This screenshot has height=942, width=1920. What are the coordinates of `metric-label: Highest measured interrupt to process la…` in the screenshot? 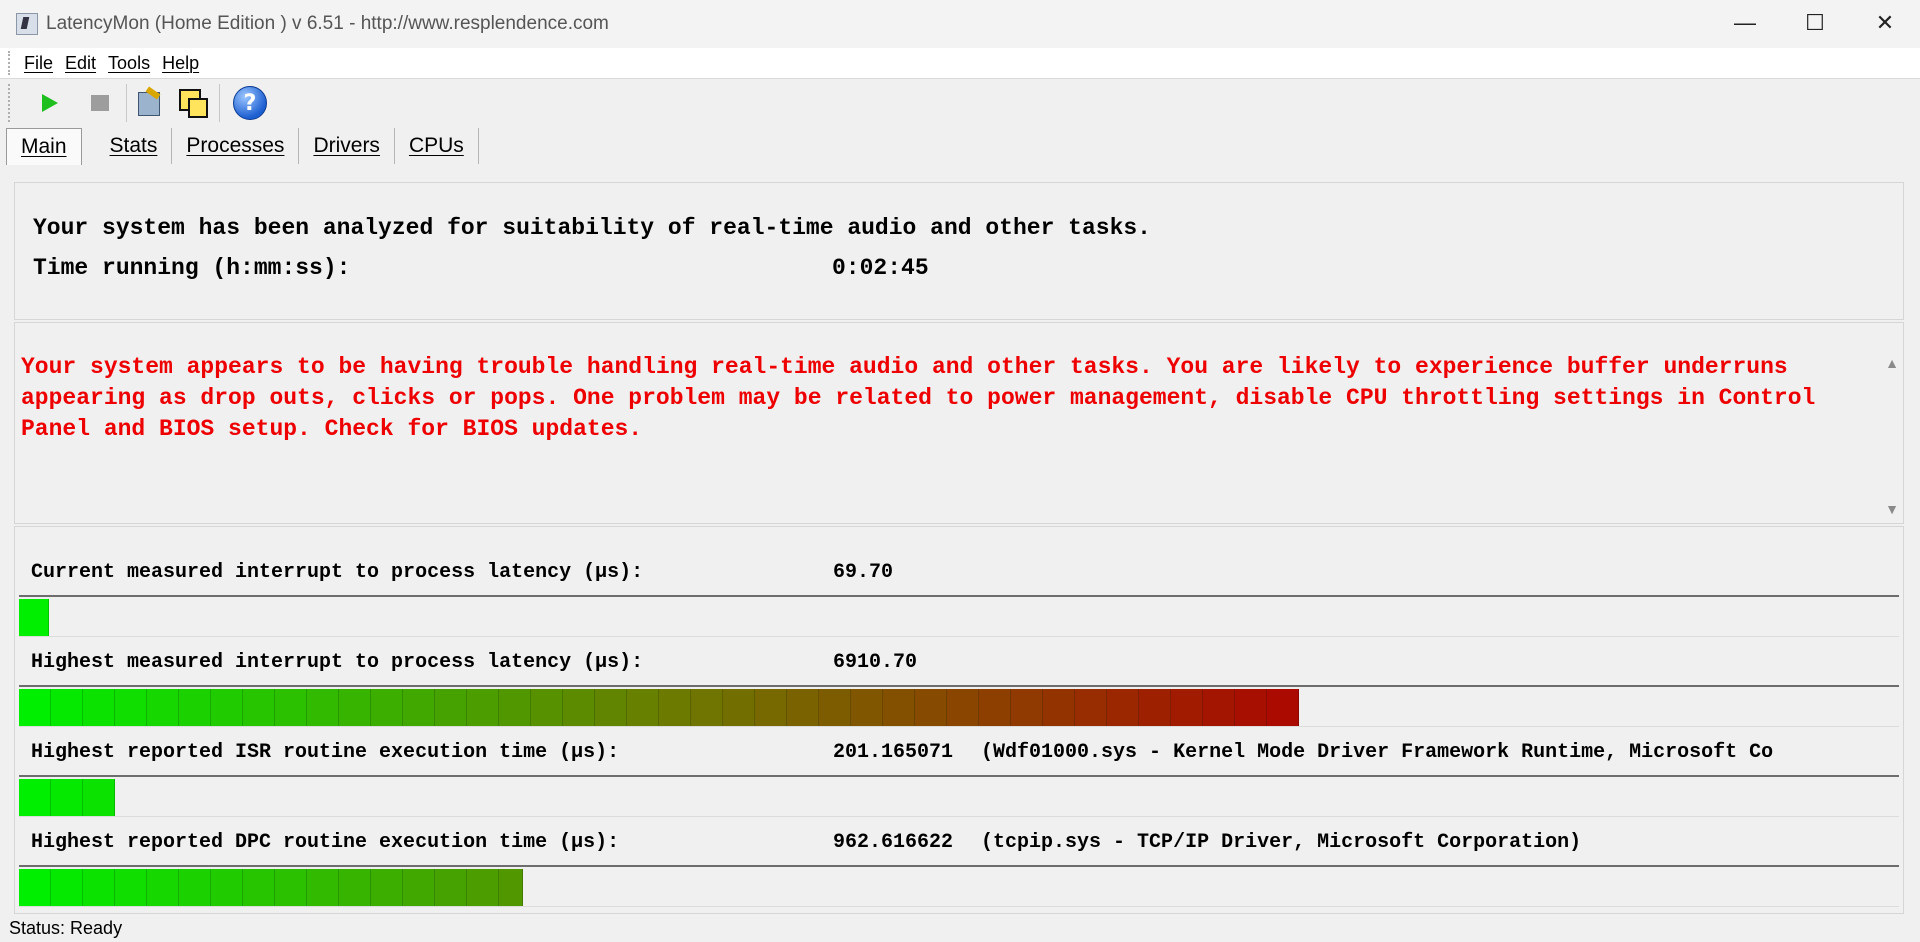 It's located at (337, 662).